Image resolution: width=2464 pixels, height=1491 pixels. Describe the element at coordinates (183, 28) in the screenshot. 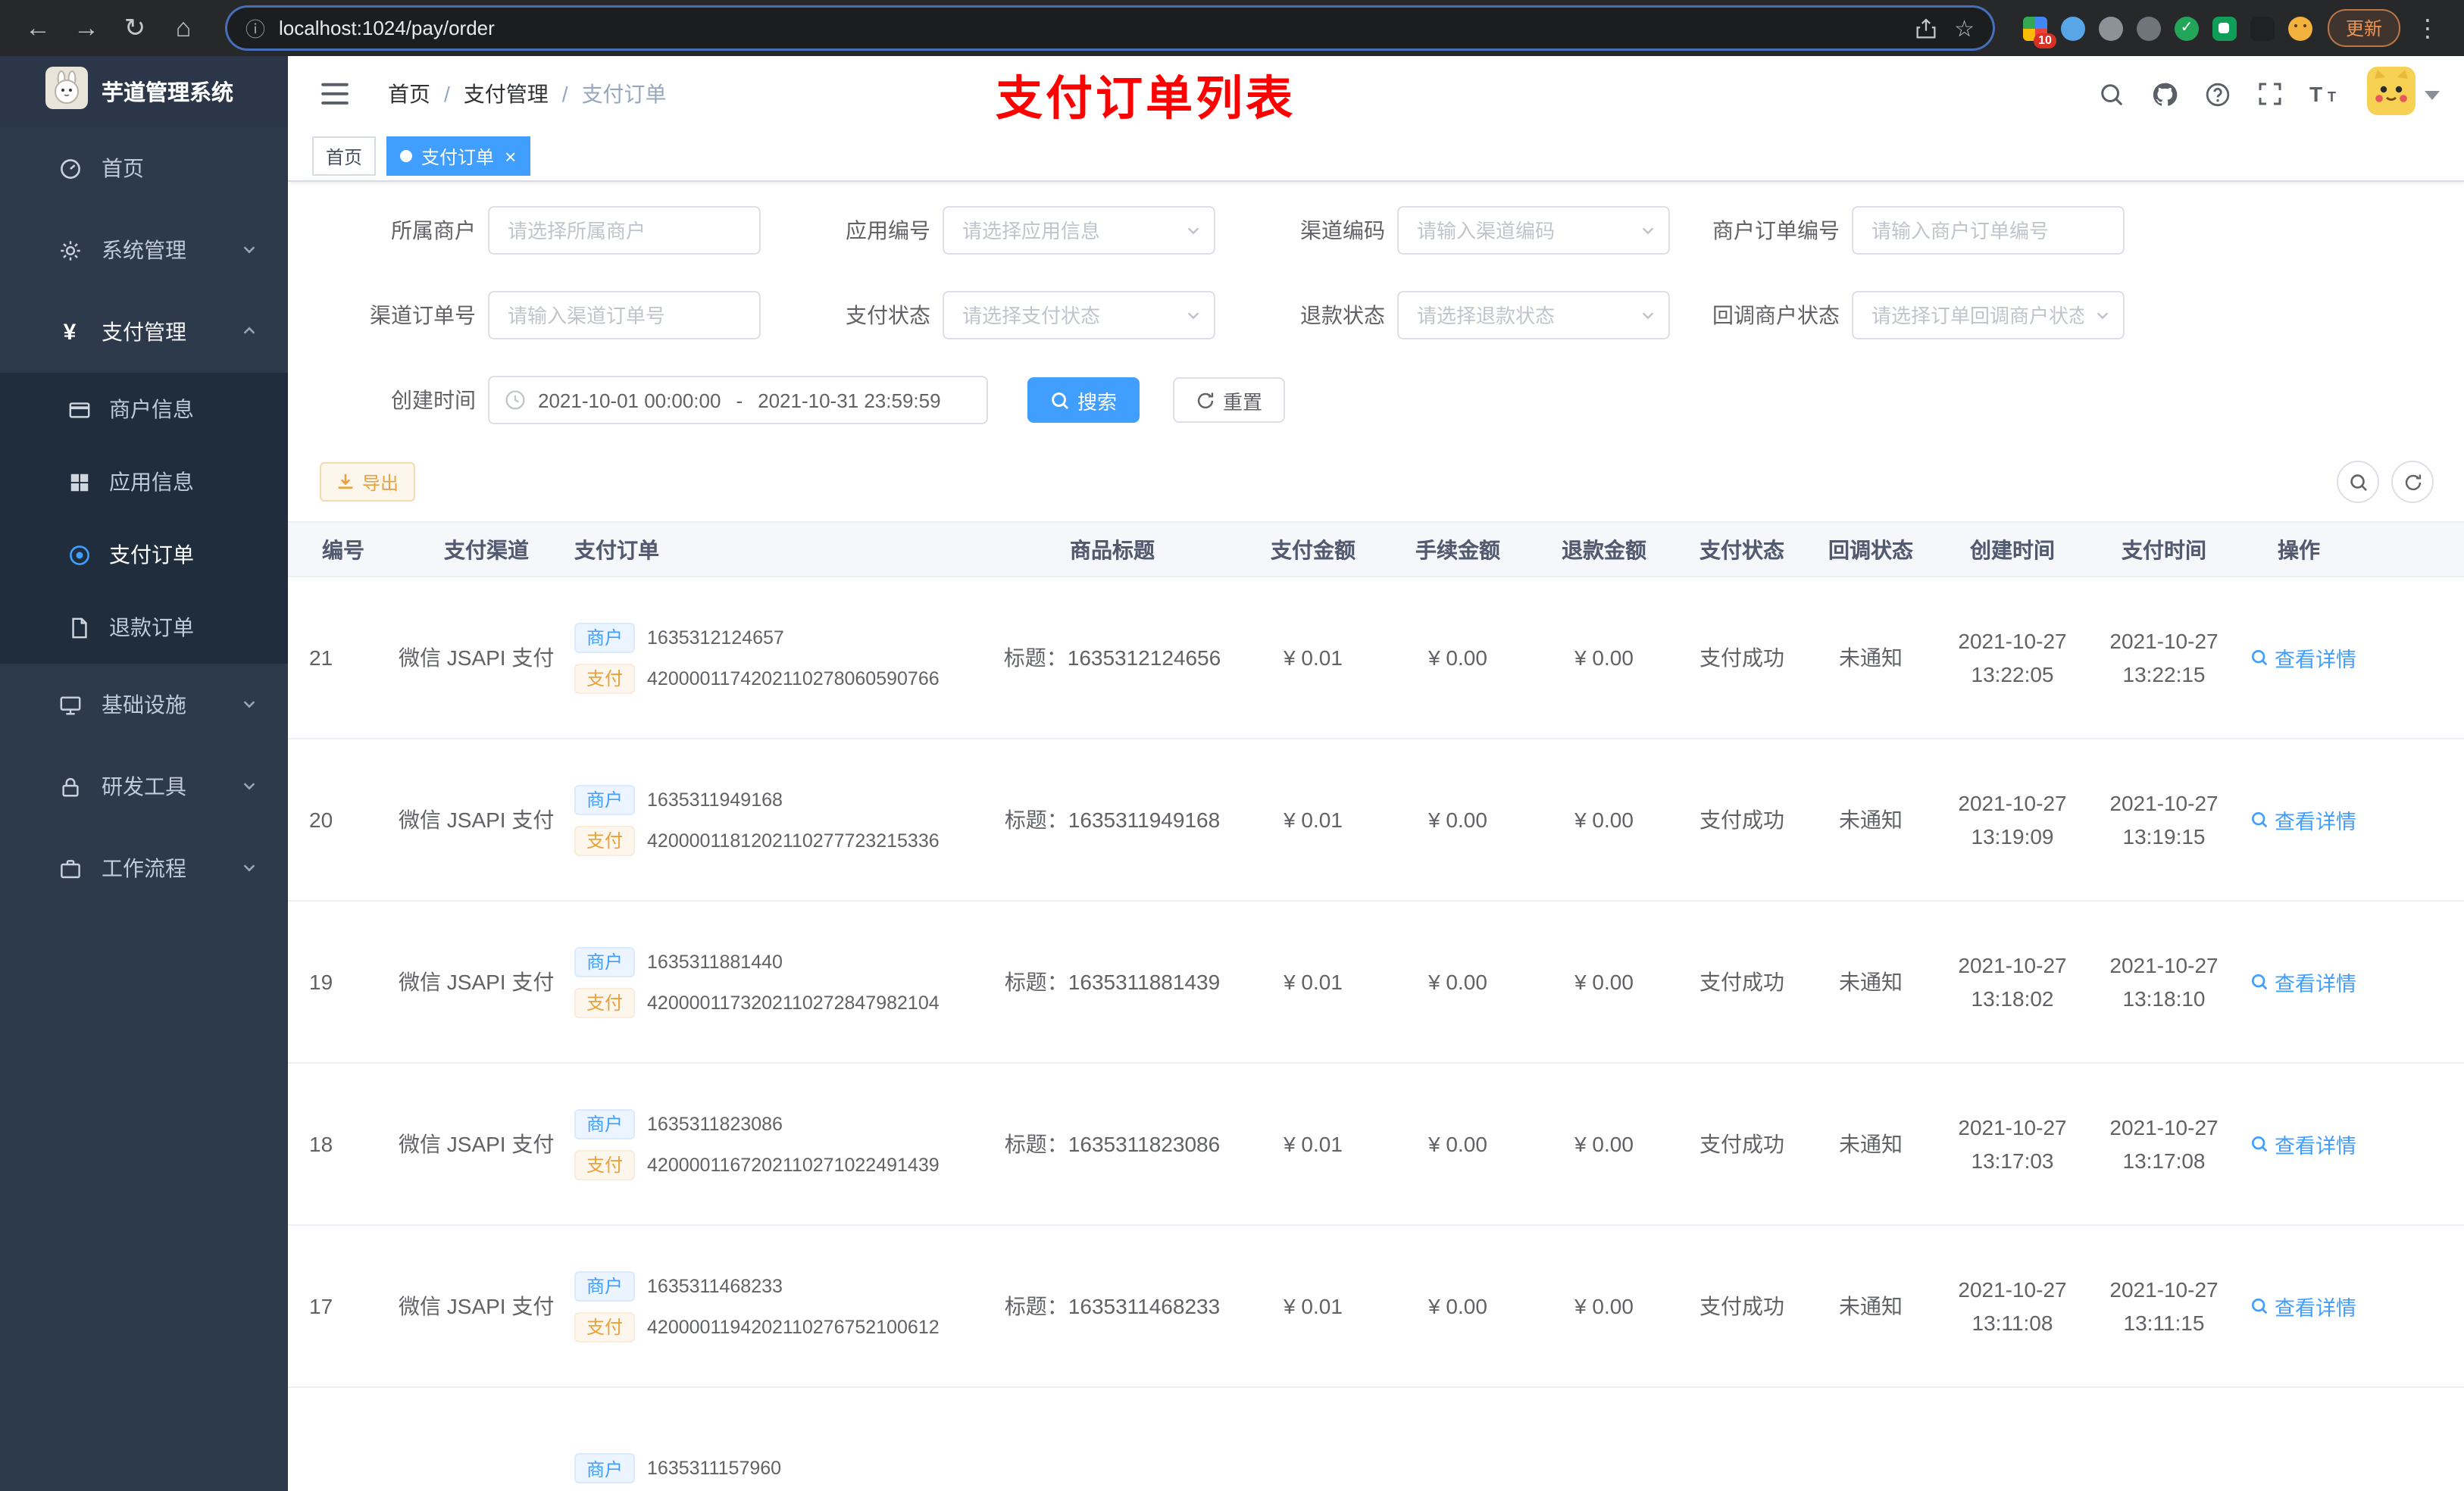

I see `browser-home-button: ⌂` at that location.